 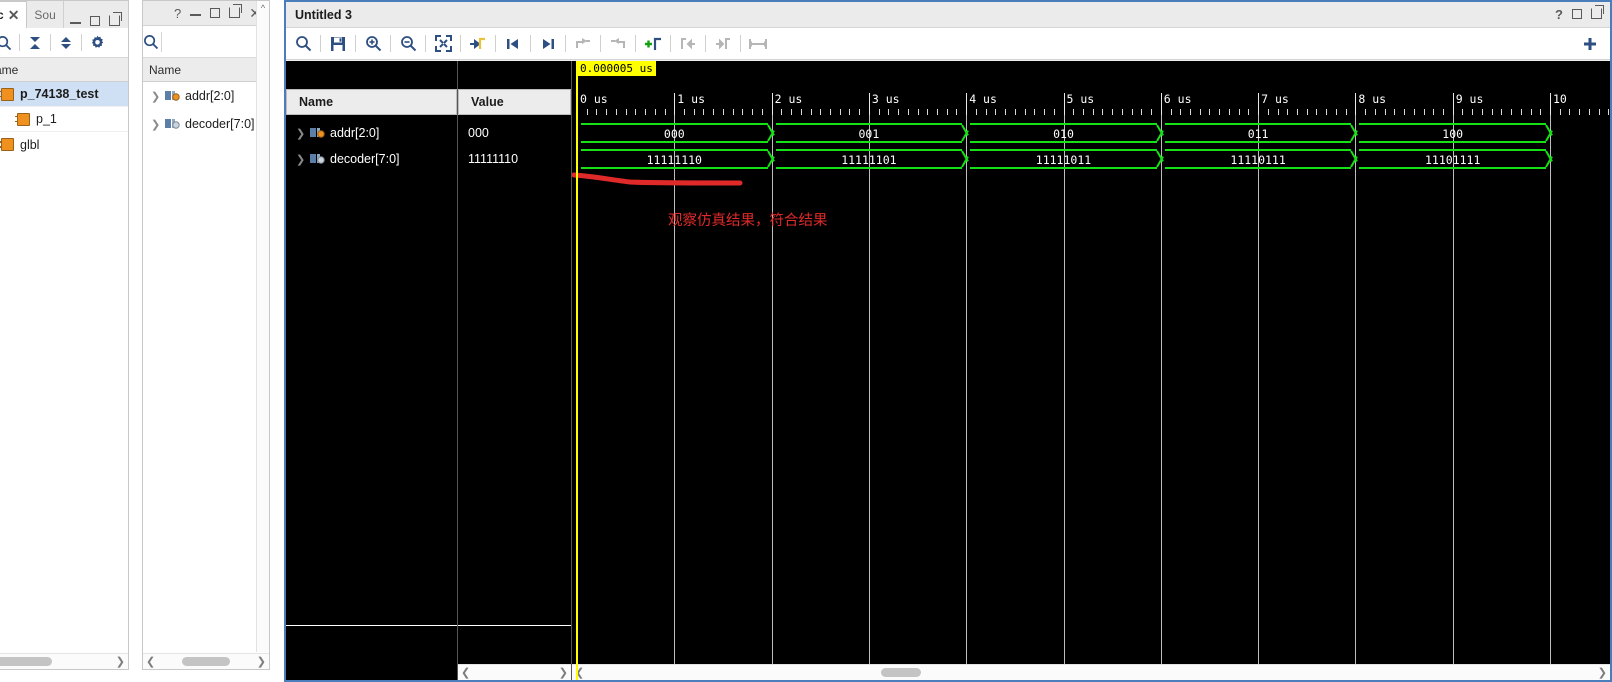 What do you see at coordinates (372, 370) in the screenshot?
I see `signal-name-column: Name ❯ addr[2:0] ❯ decoder[7:0]` at bounding box center [372, 370].